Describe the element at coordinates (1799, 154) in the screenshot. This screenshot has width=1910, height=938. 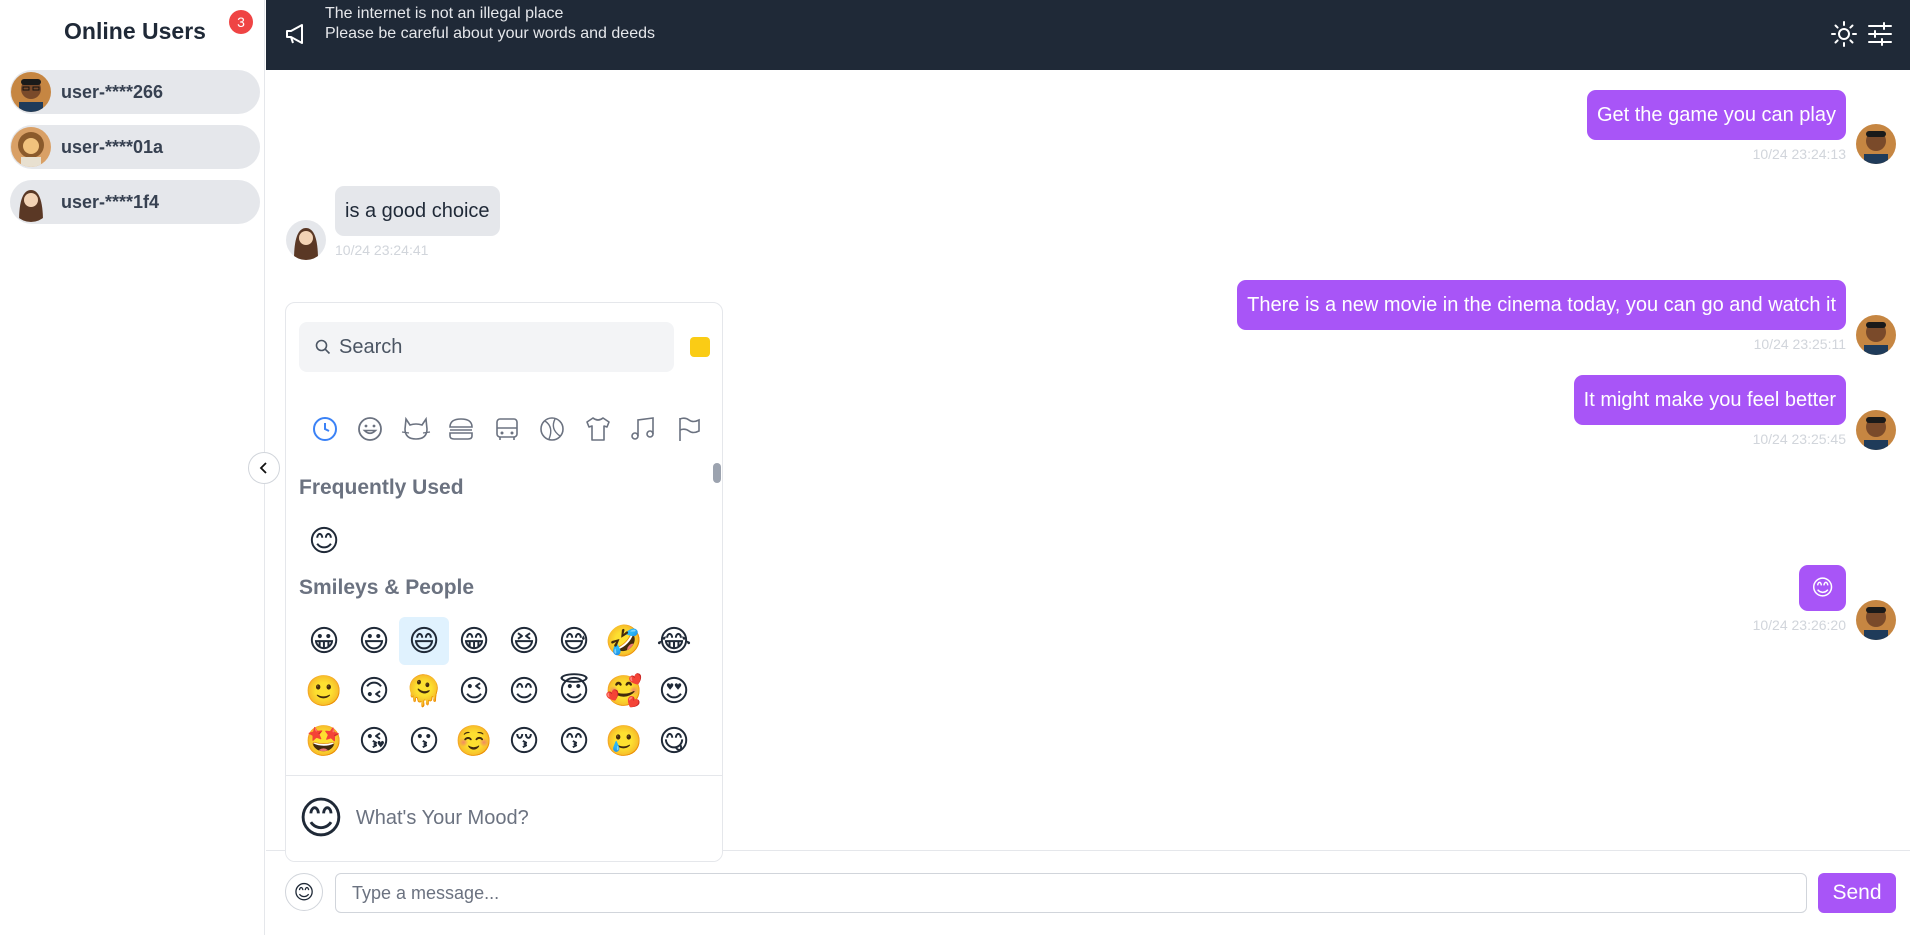
I see `message-time: 10/24 23:24:13` at that location.